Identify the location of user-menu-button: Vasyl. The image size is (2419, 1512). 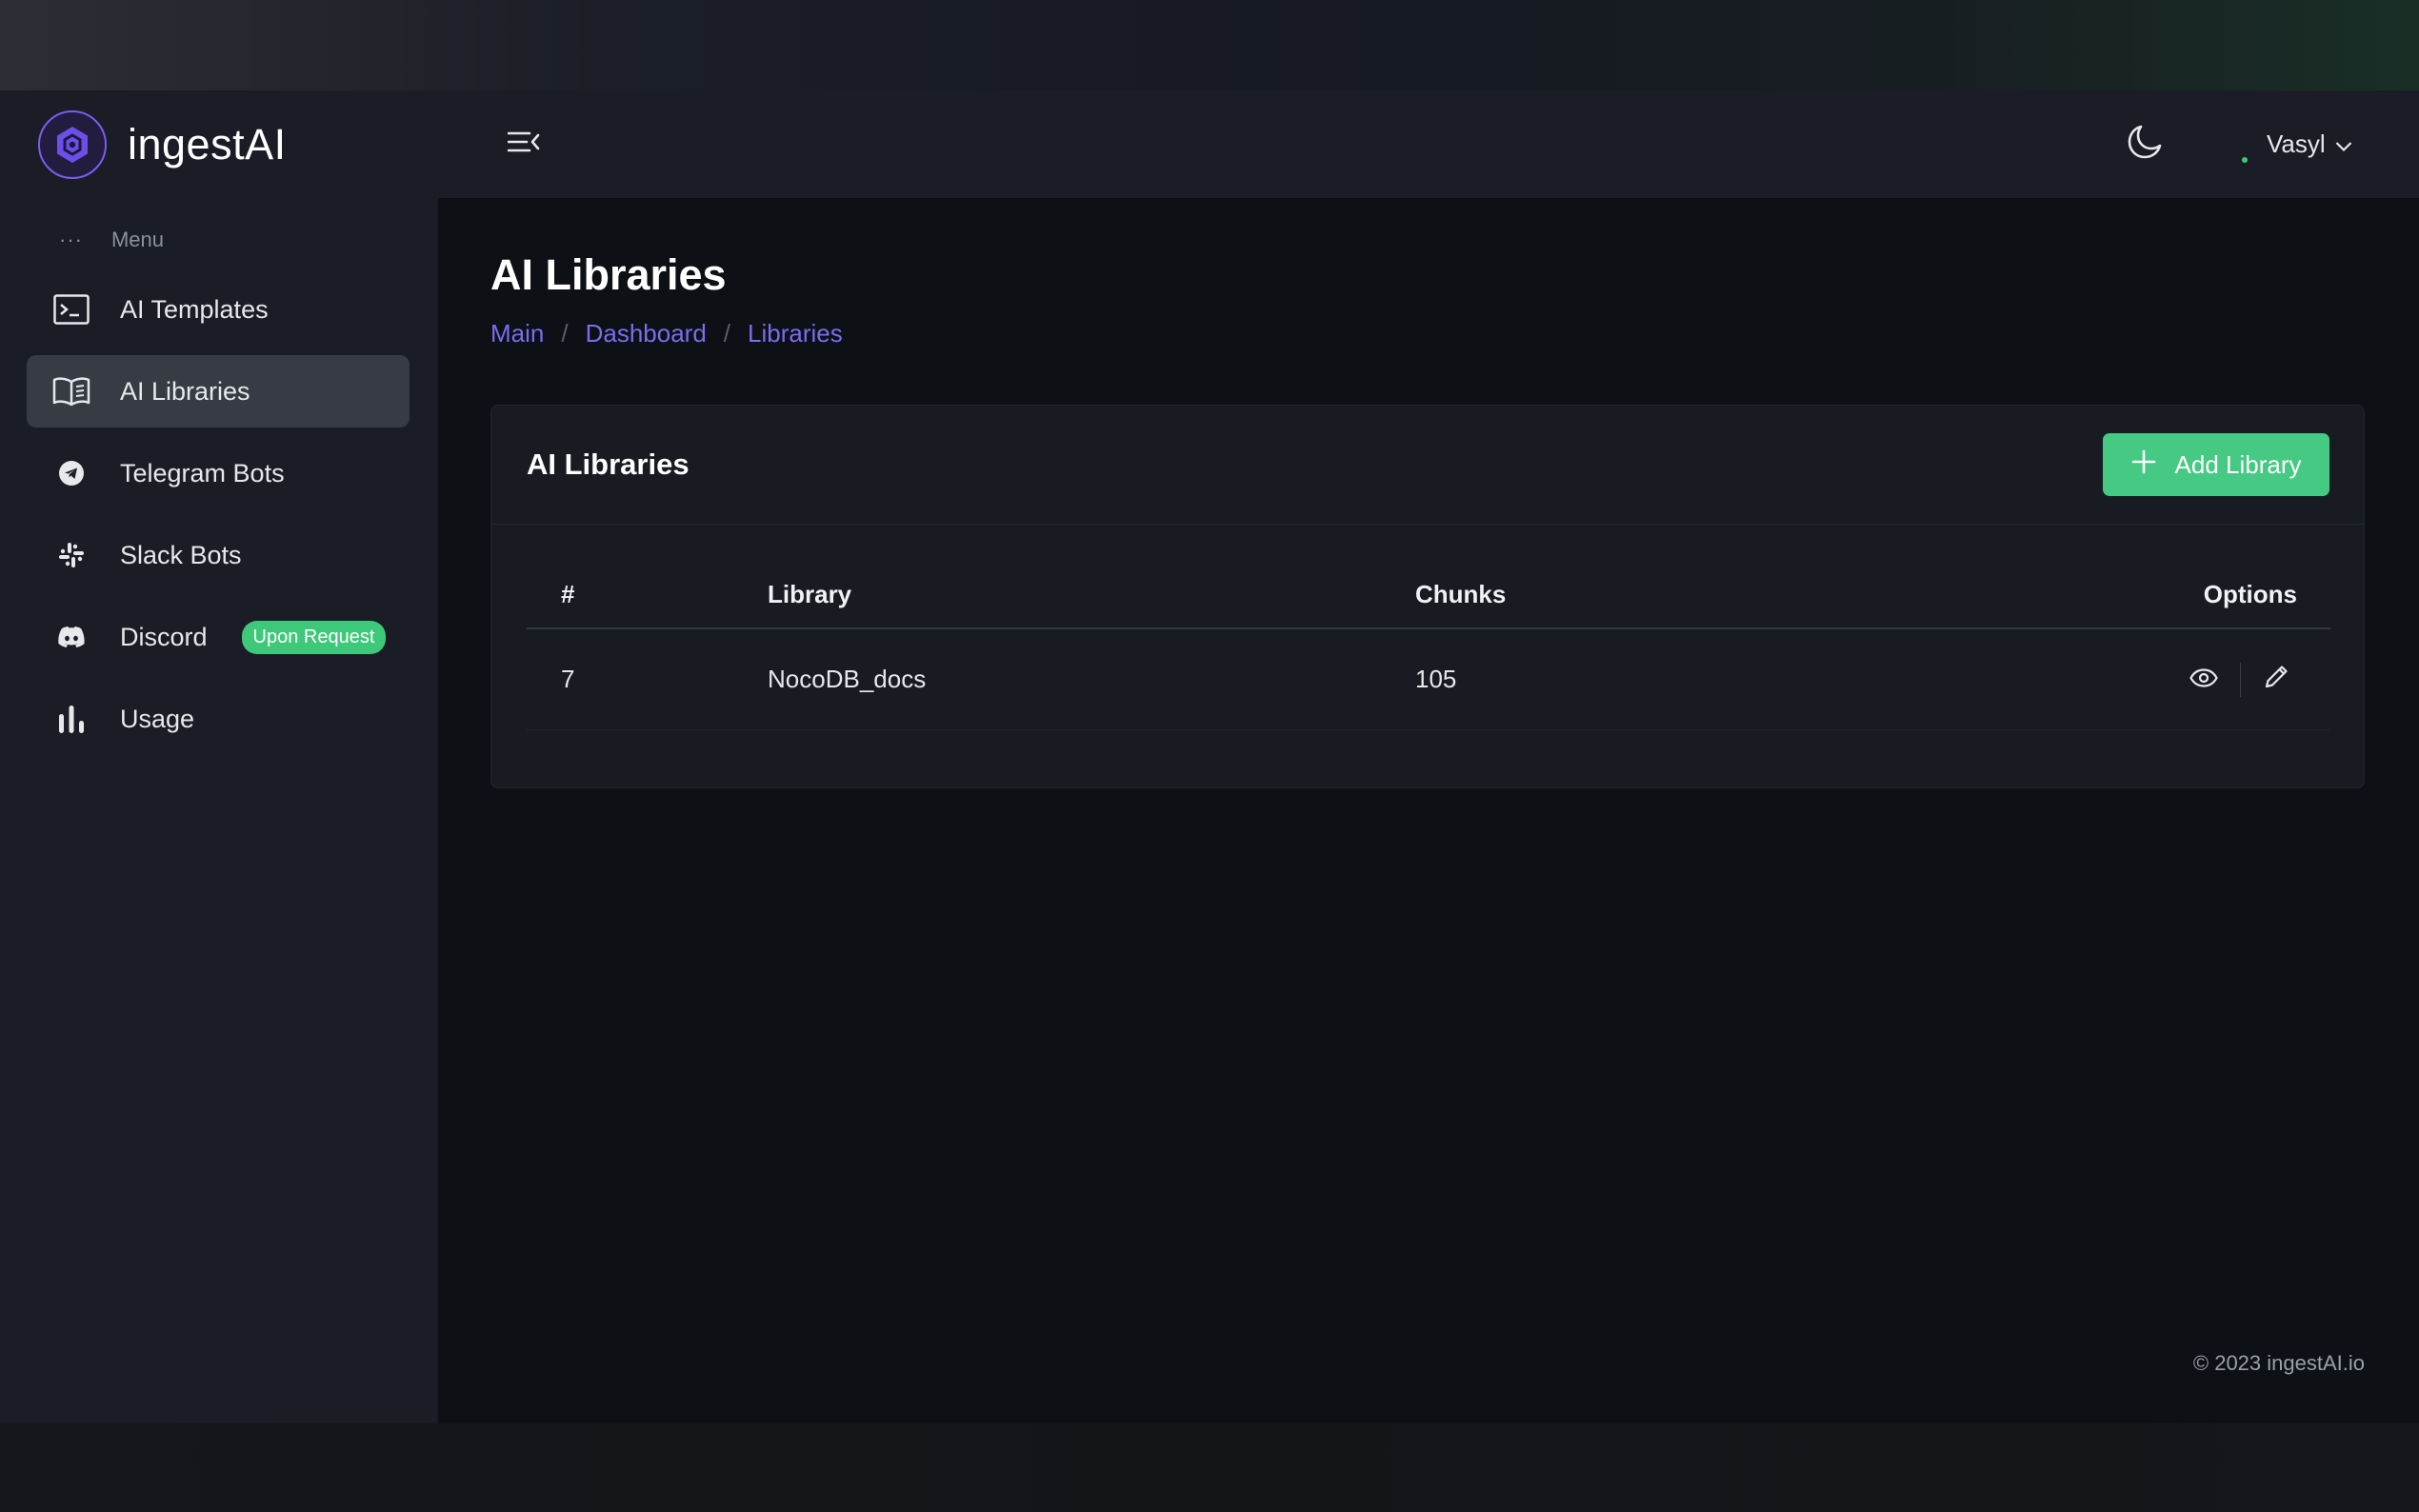
(2309, 144).